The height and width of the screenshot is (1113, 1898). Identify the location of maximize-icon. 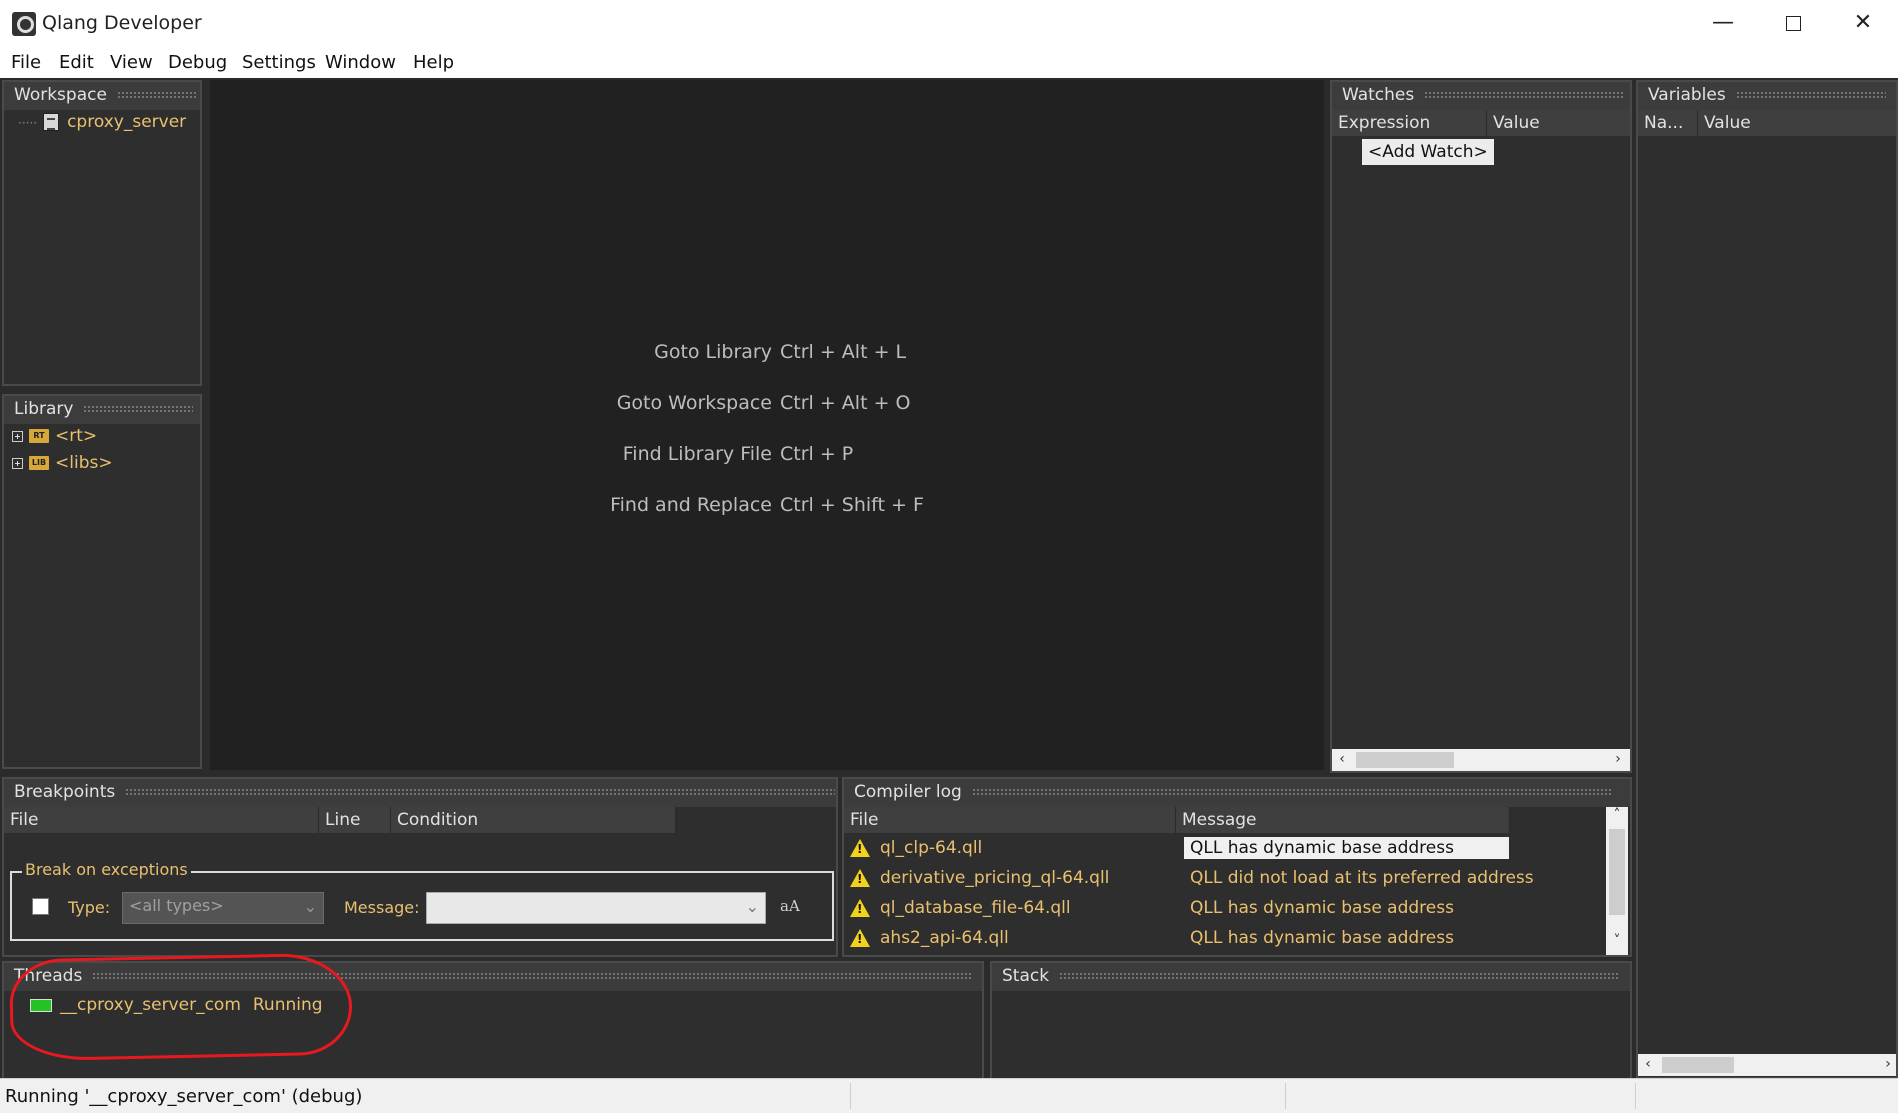
(1793, 23).